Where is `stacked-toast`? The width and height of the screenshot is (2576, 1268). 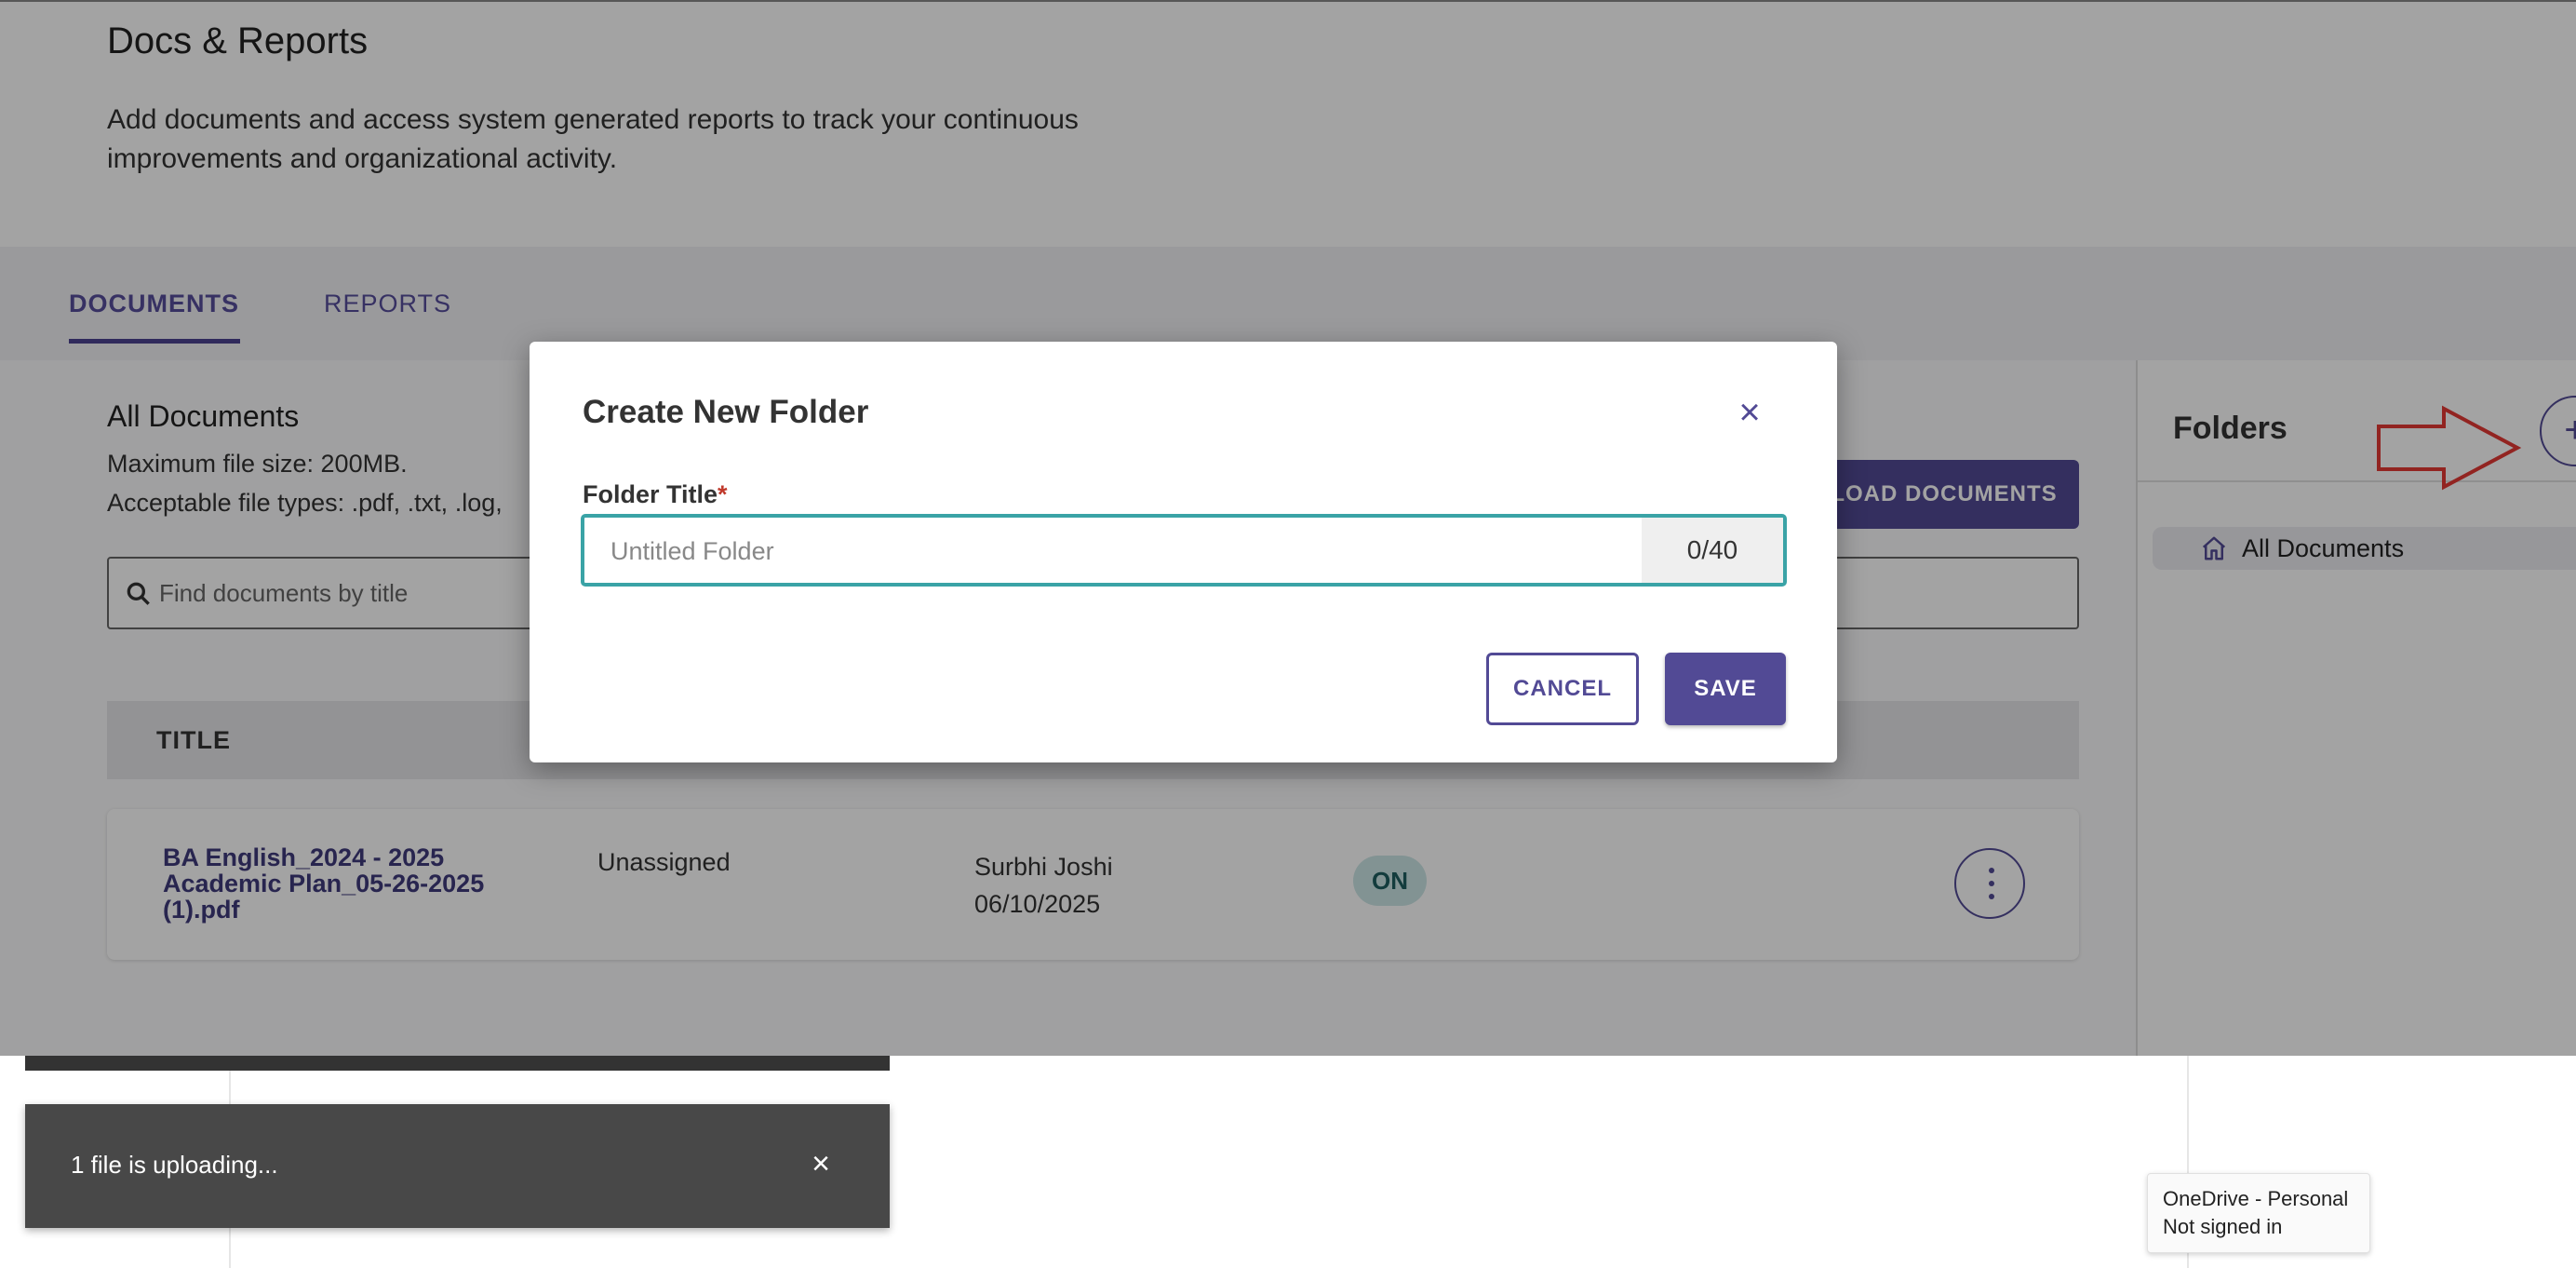
stacked-toast is located at coordinates (457, 1063).